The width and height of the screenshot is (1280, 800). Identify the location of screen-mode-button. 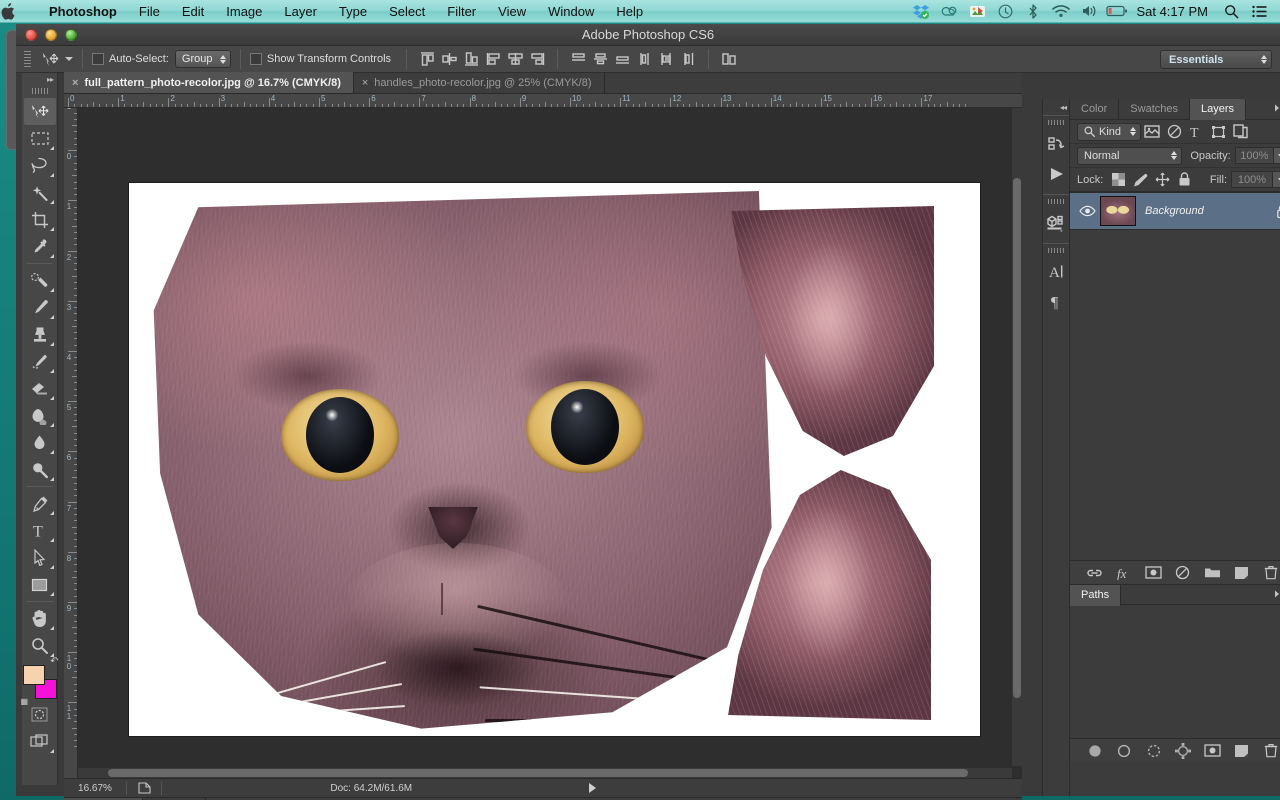
(40, 741).